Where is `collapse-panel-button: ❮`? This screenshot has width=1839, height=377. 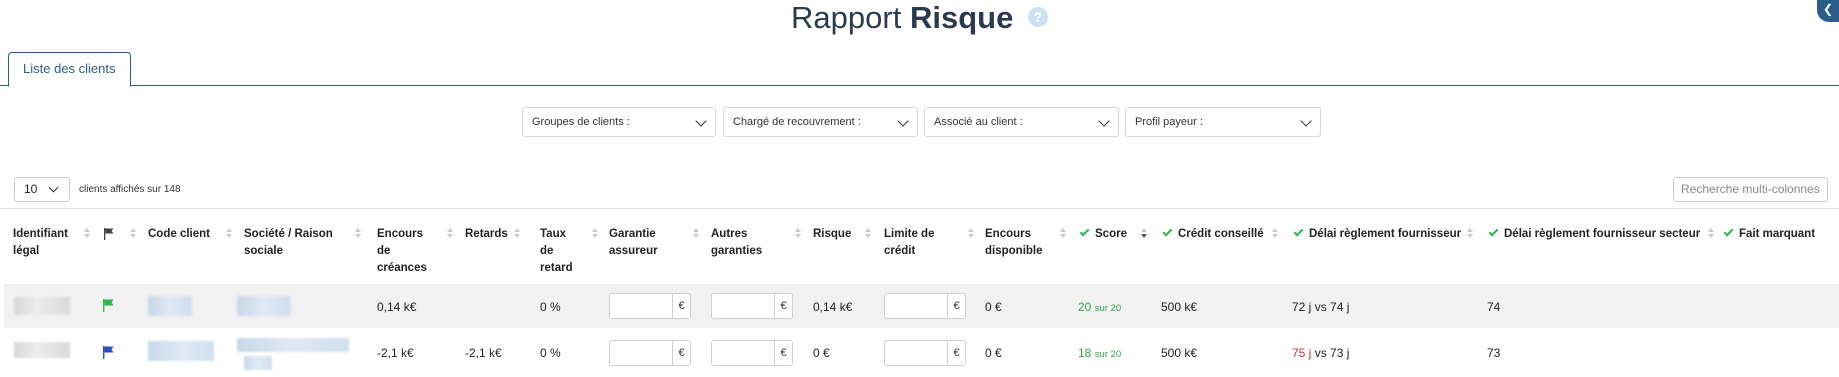 collapse-panel-button: ❮ is located at coordinates (1828, 11).